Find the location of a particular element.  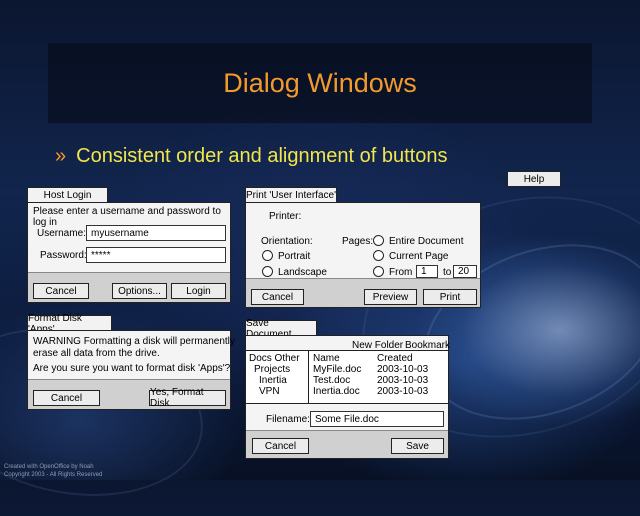

print-button: Print is located at coordinates (450, 297).